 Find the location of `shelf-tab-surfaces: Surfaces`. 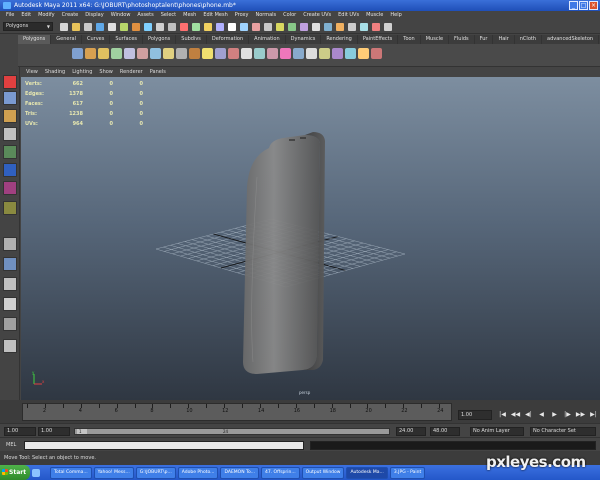

shelf-tab-surfaces: Surfaces is located at coordinates (126, 39).